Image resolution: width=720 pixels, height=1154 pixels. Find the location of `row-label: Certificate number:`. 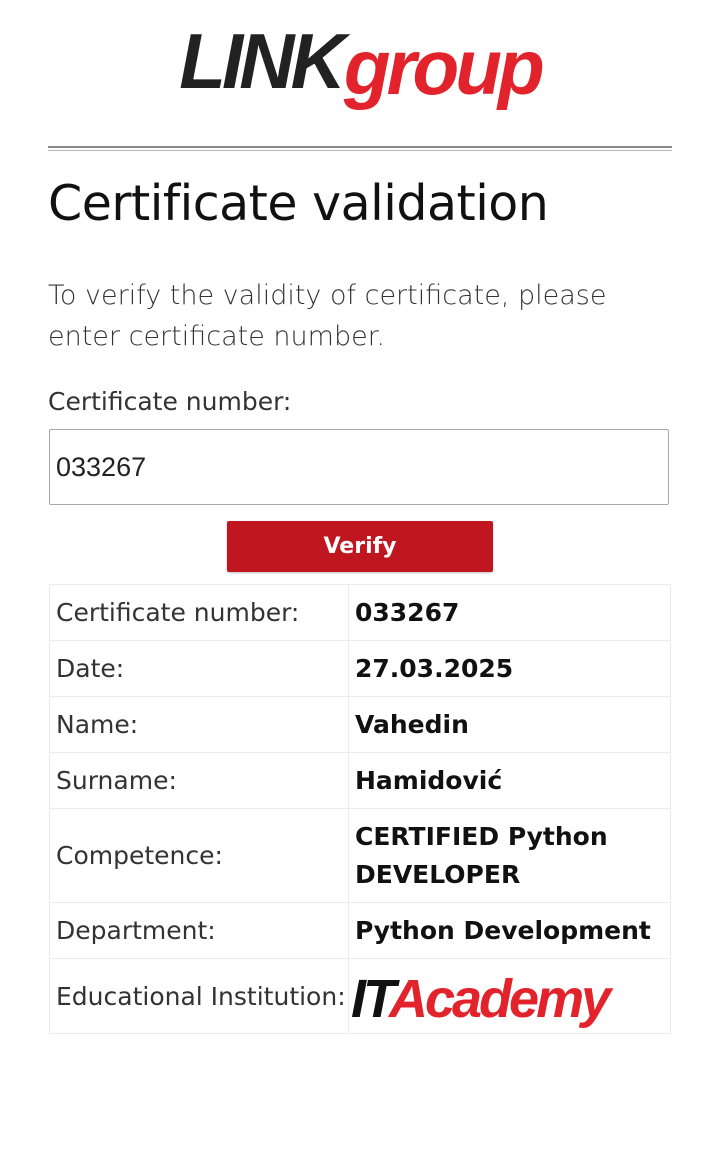

row-label: Certificate number: is located at coordinates (199, 612).